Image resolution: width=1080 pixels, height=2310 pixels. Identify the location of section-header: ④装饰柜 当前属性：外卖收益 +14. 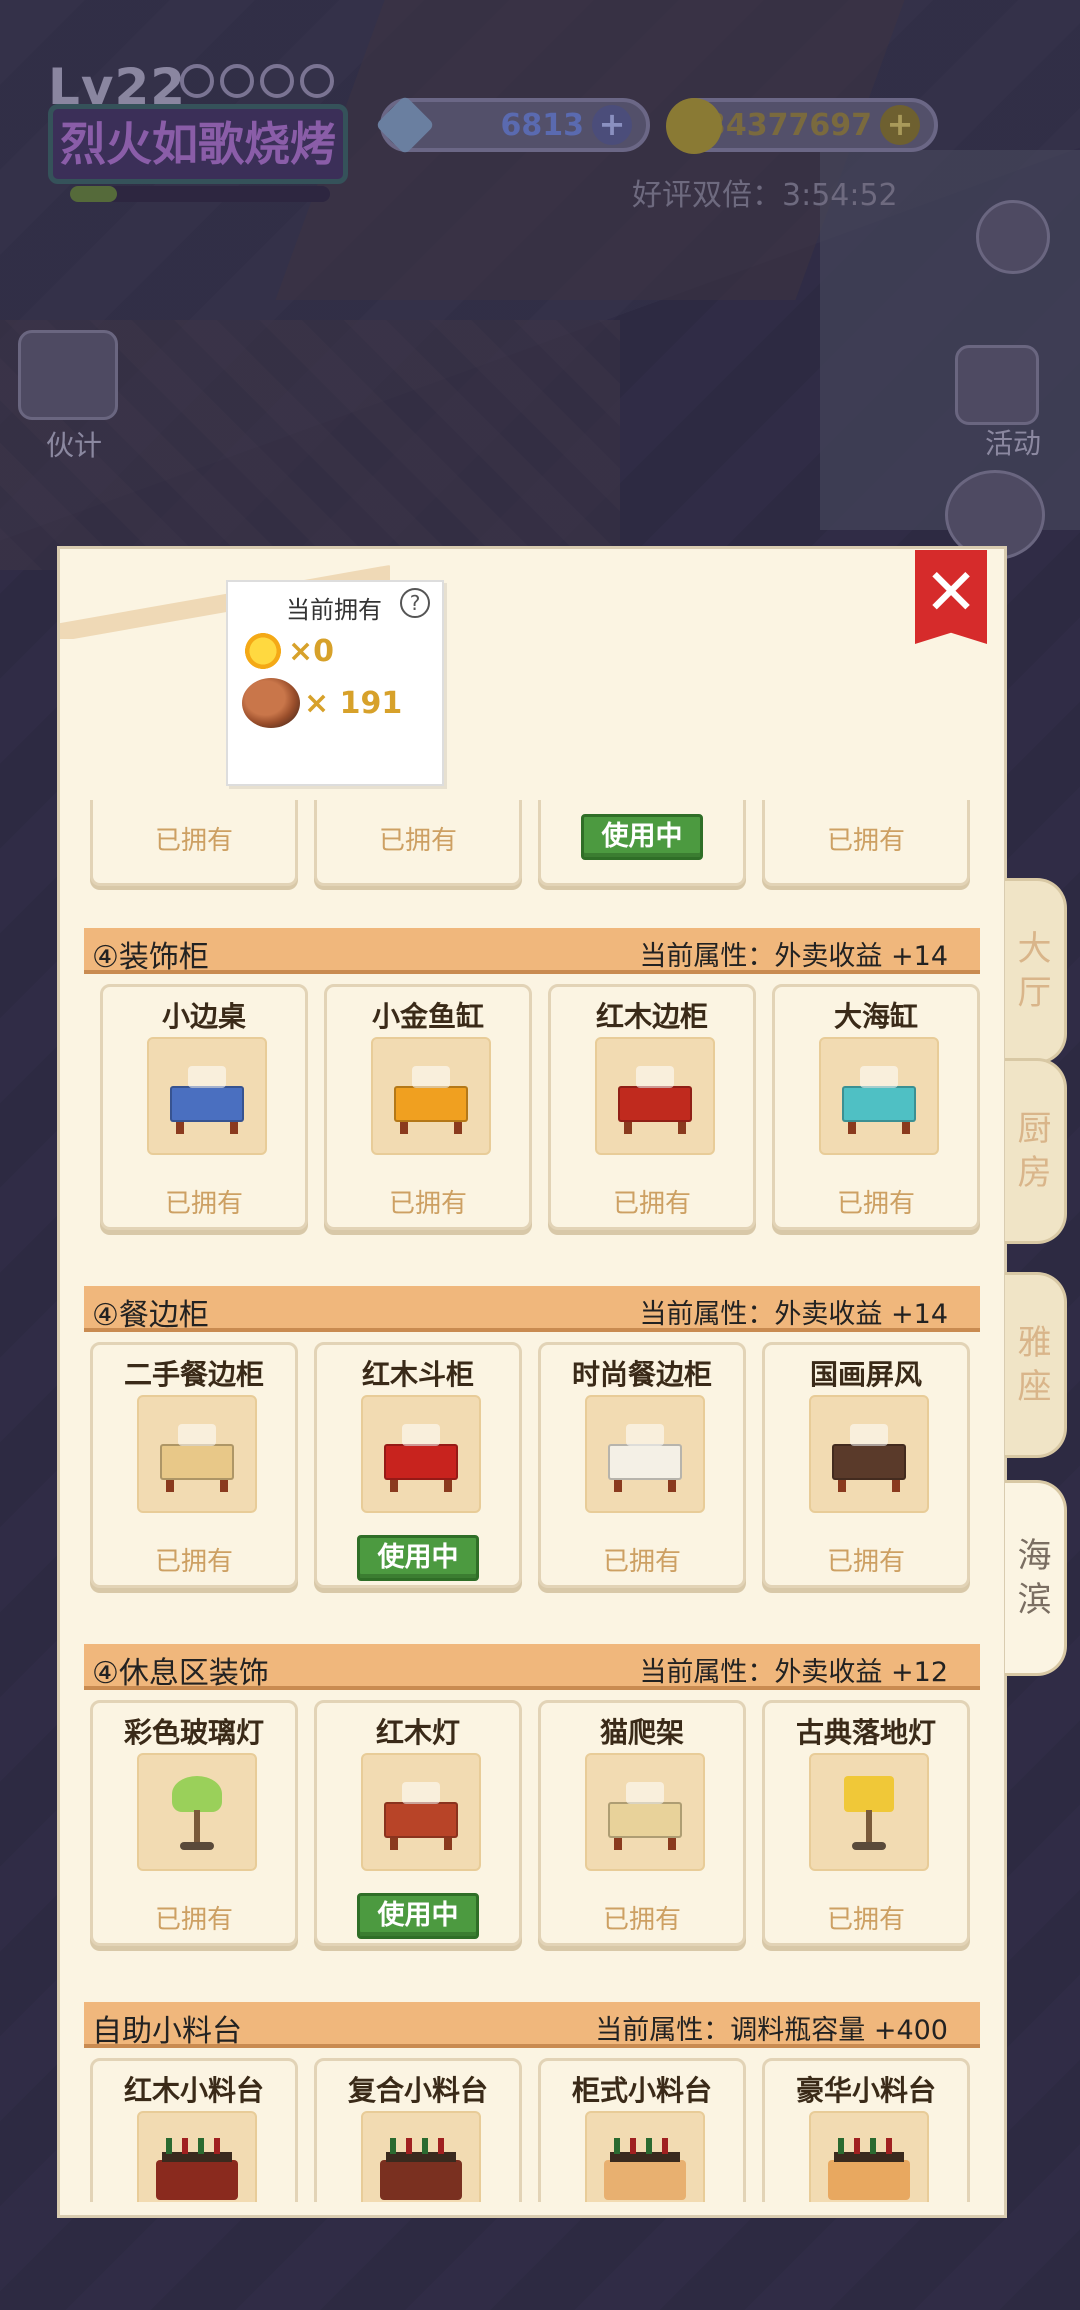
(532, 951).